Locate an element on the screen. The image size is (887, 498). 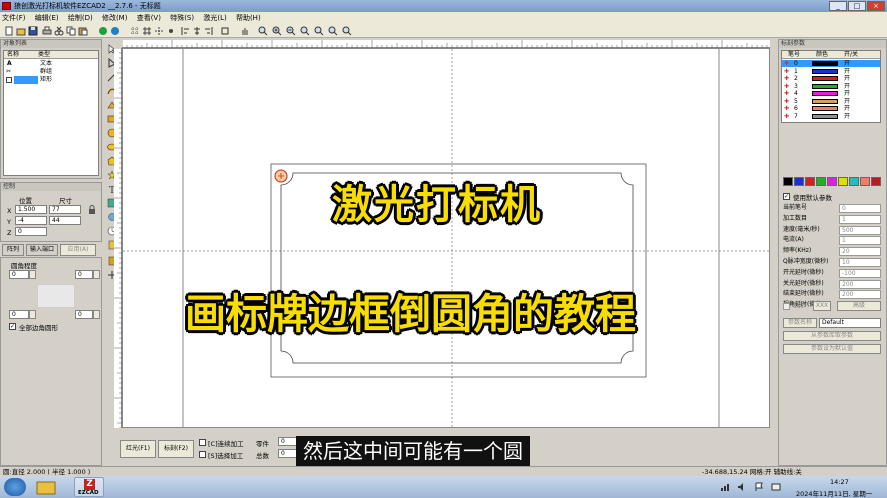
corner-bottom-right-input: 0 is located at coordinates (84, 314).